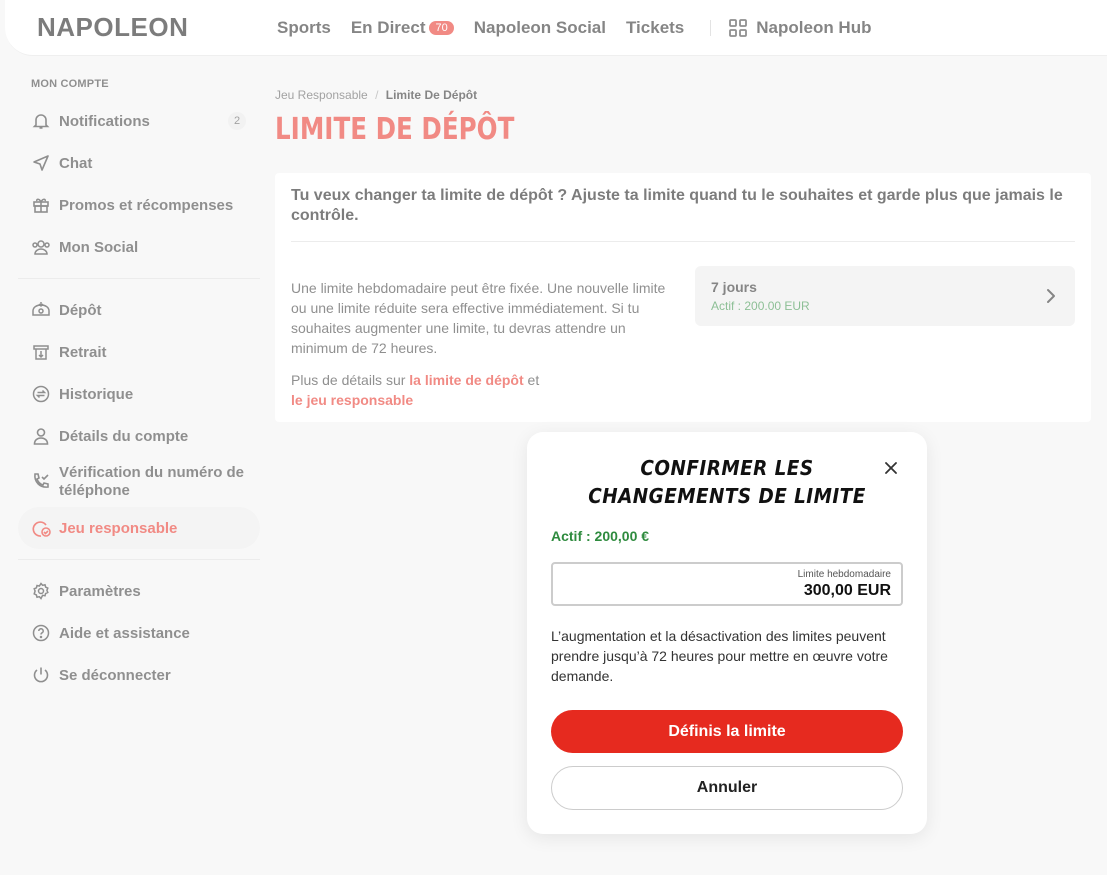 This screenshot has width=1107, height=875. Describe the element at coordinates (727, 788) in the screenshot. I see `cancel-button: Annuler` at that location.